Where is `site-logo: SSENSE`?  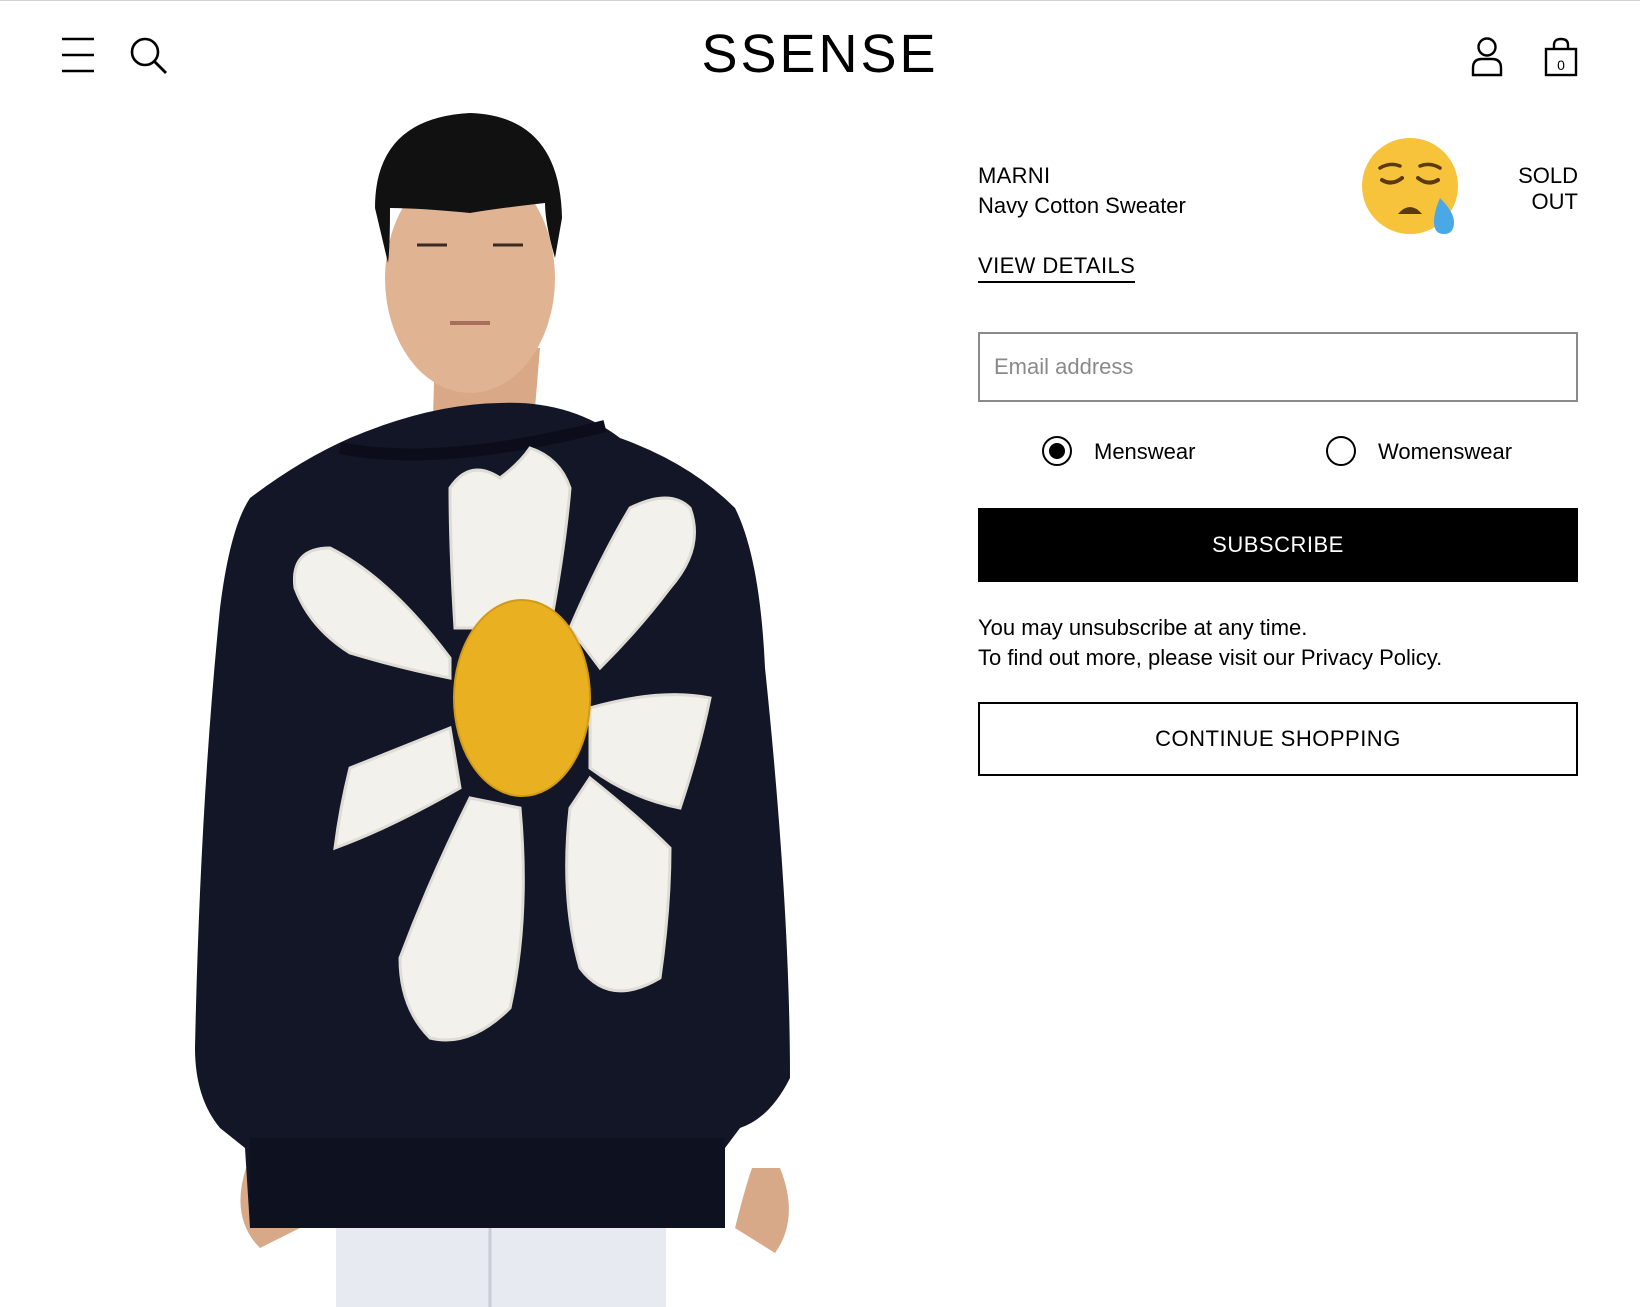
site-logo: SSENSE is located at coordinates (820, 54).